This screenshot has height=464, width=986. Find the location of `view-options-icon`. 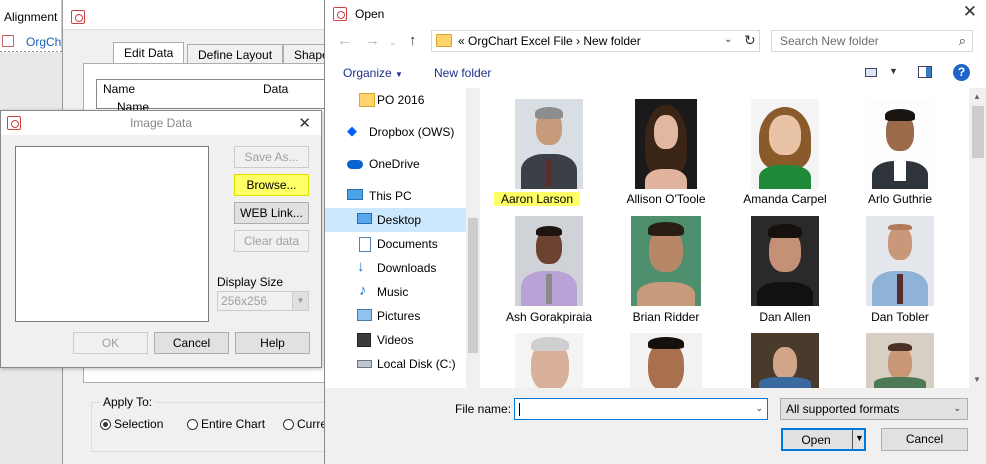

view-options-icon is located at coordinates (871, 72).